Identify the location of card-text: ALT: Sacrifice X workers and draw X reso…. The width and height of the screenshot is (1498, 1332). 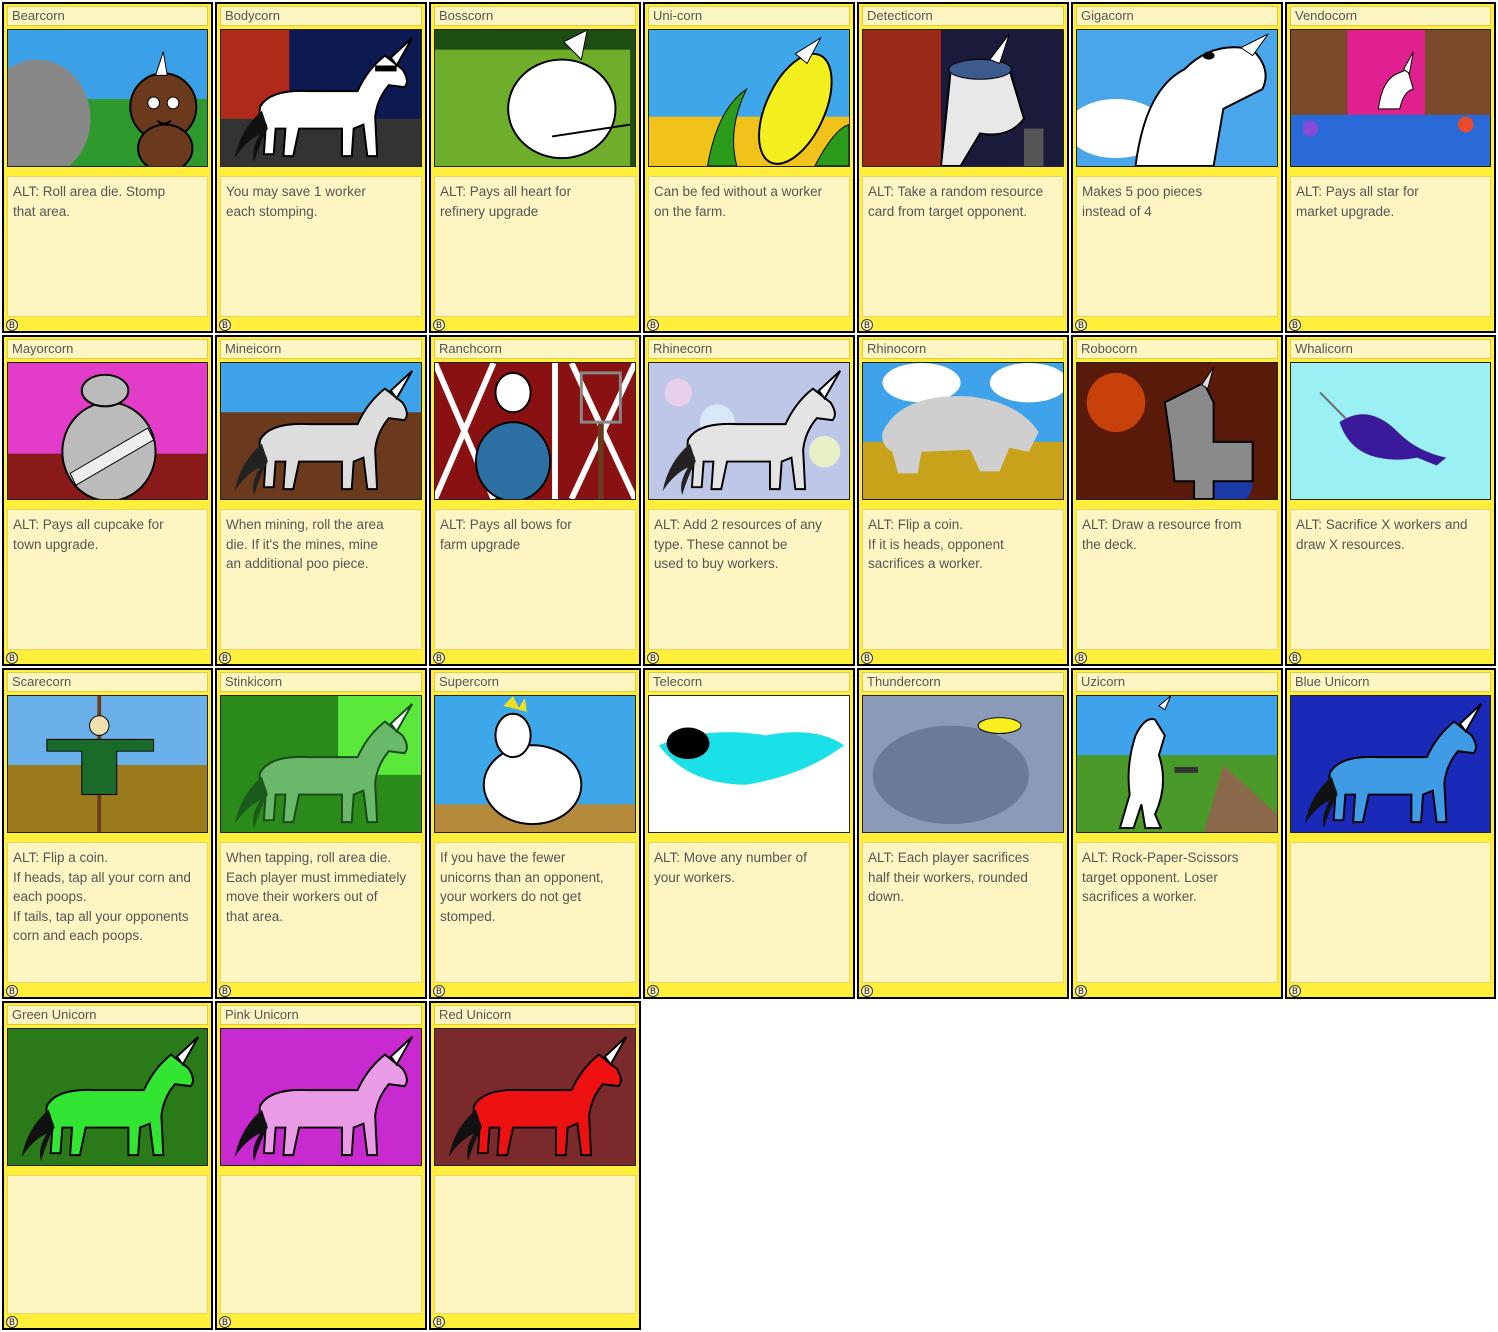
(1390, 579).